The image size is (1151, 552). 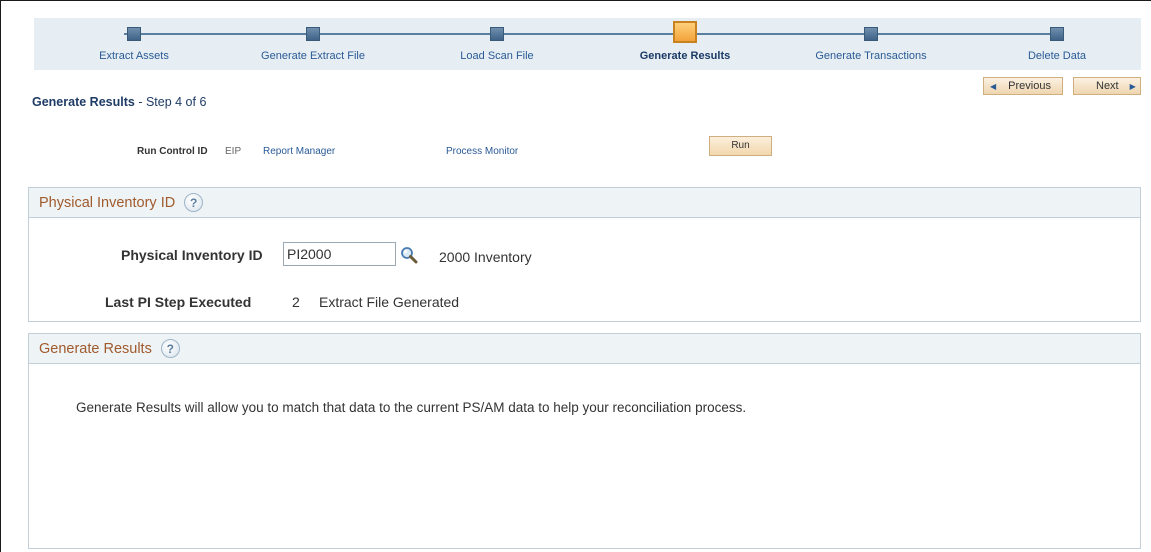 I want to click on step-extract-assets: Extract Assets, so click(x=134, y=44).